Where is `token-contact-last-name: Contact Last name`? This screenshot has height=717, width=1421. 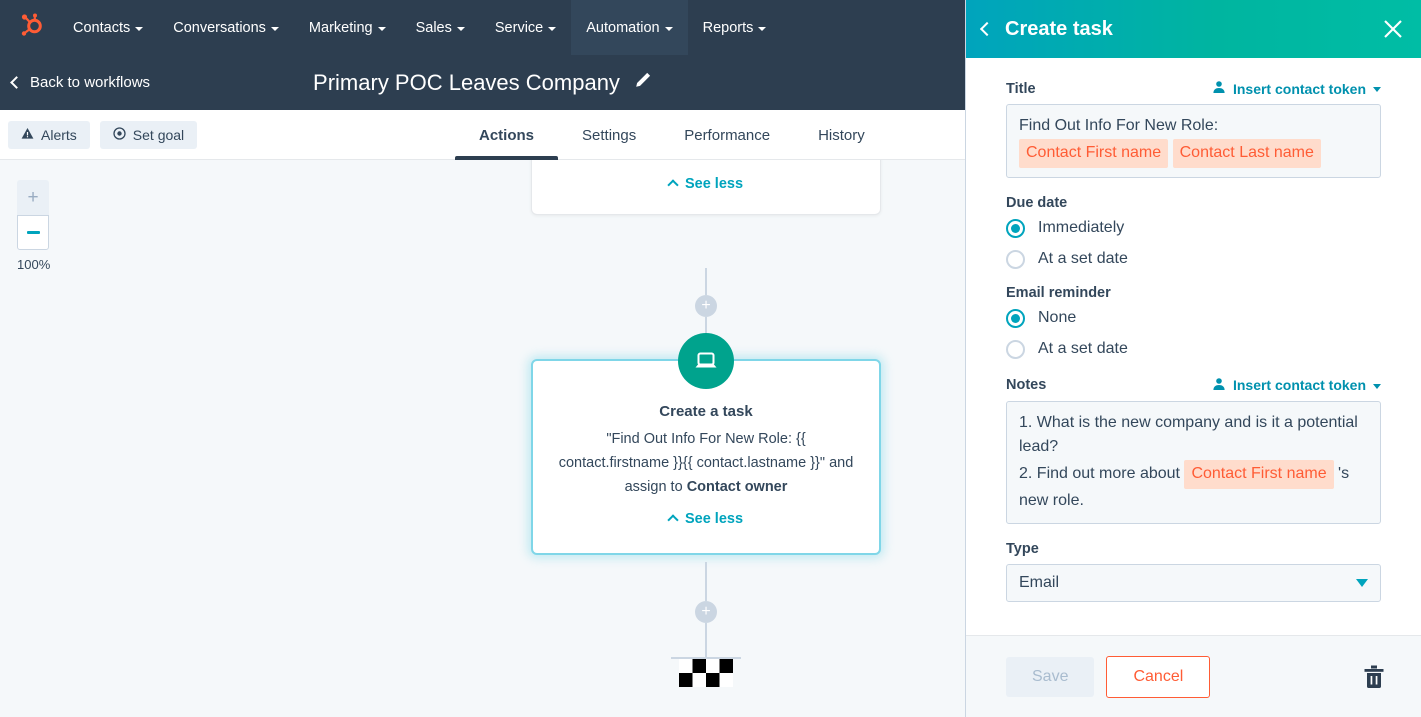 token-contact-last-name: Contact Last name is located at coordinates (1246, 153).